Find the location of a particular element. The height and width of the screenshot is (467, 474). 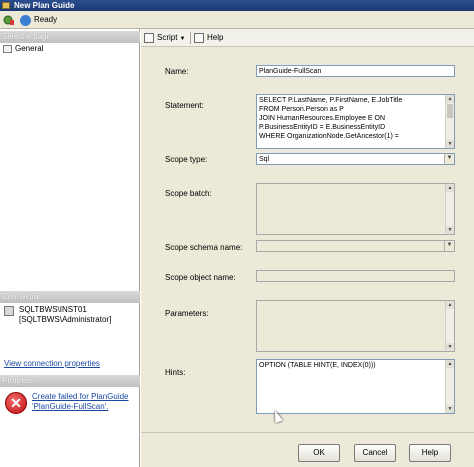

refresh-icon is located at coordinates (9, 20).